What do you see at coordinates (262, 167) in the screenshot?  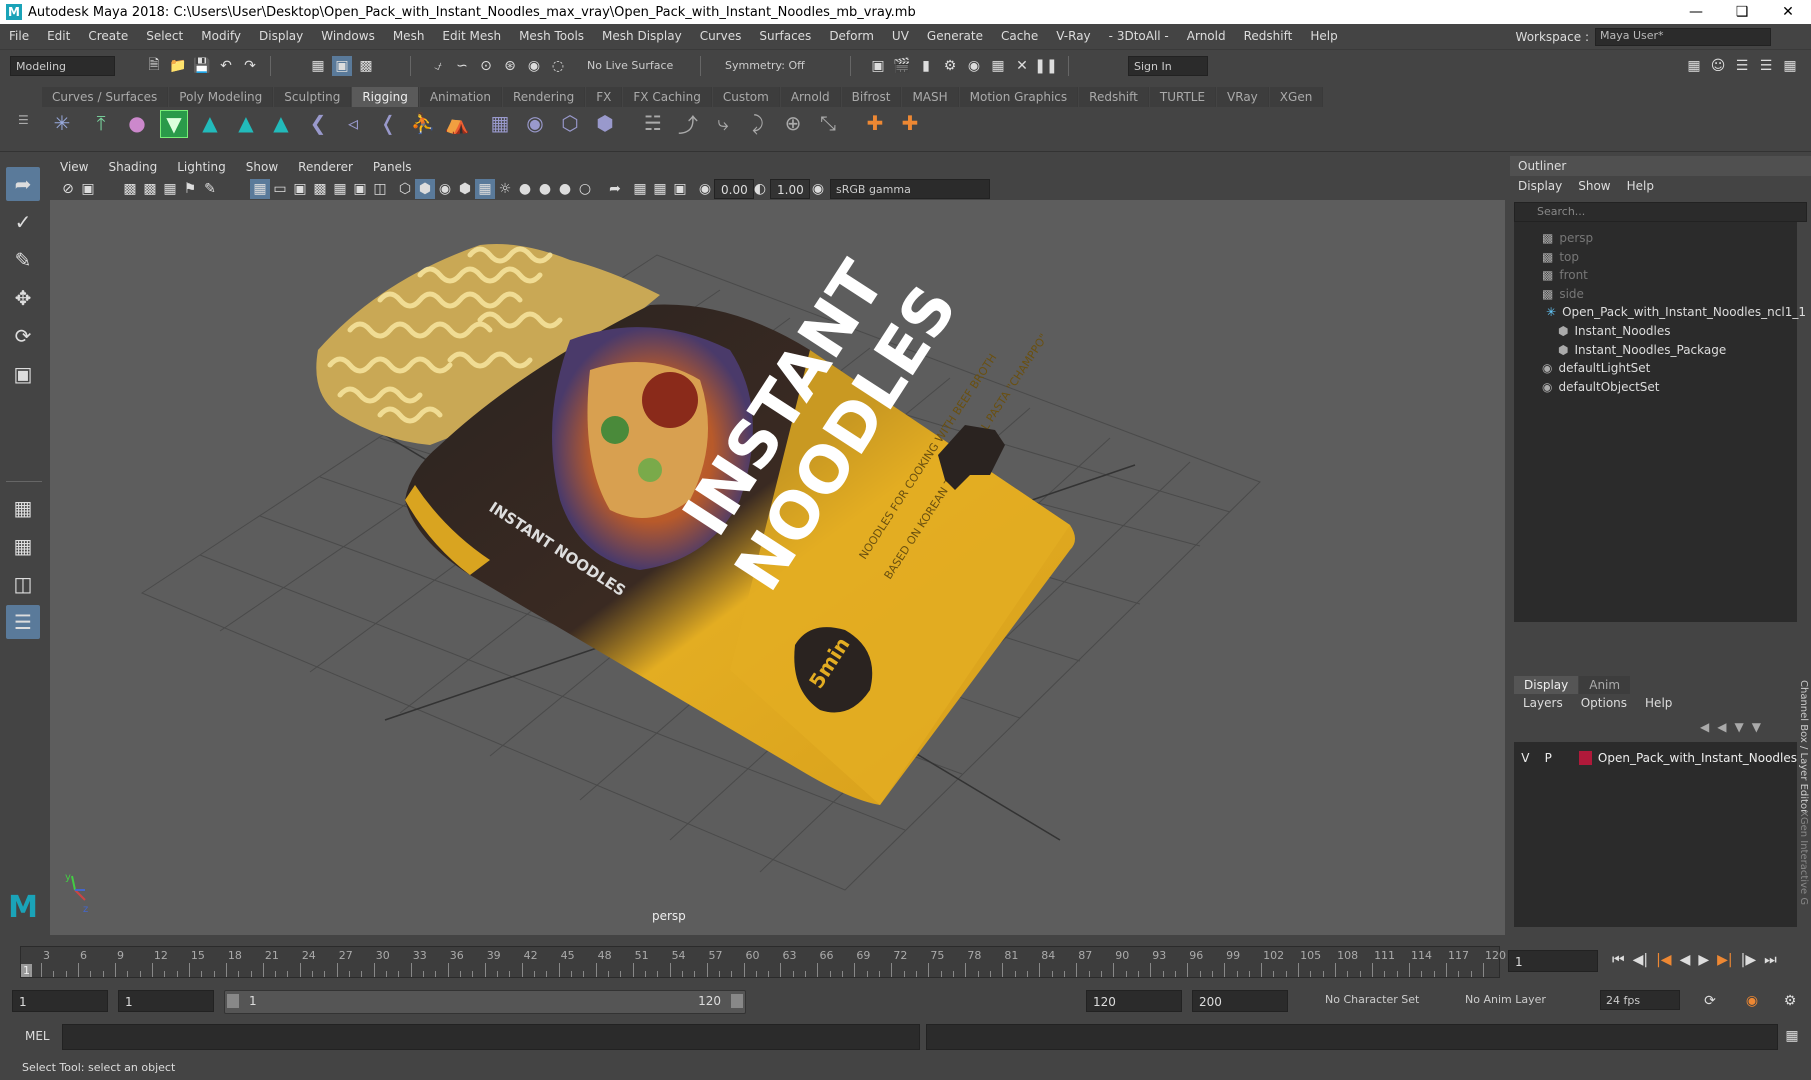 I see `viewport-menu-show: Show` at bounding box center [262, 167].